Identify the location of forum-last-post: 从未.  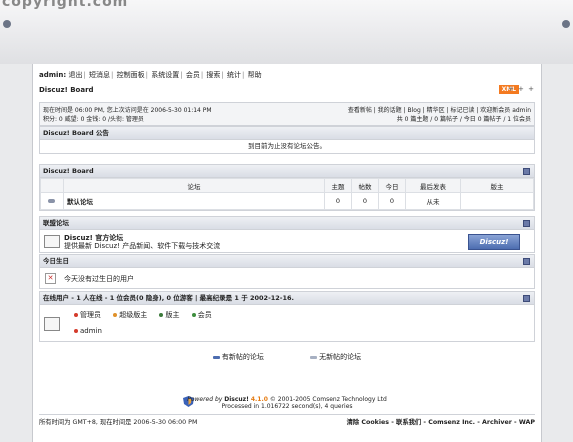
(433, 201).